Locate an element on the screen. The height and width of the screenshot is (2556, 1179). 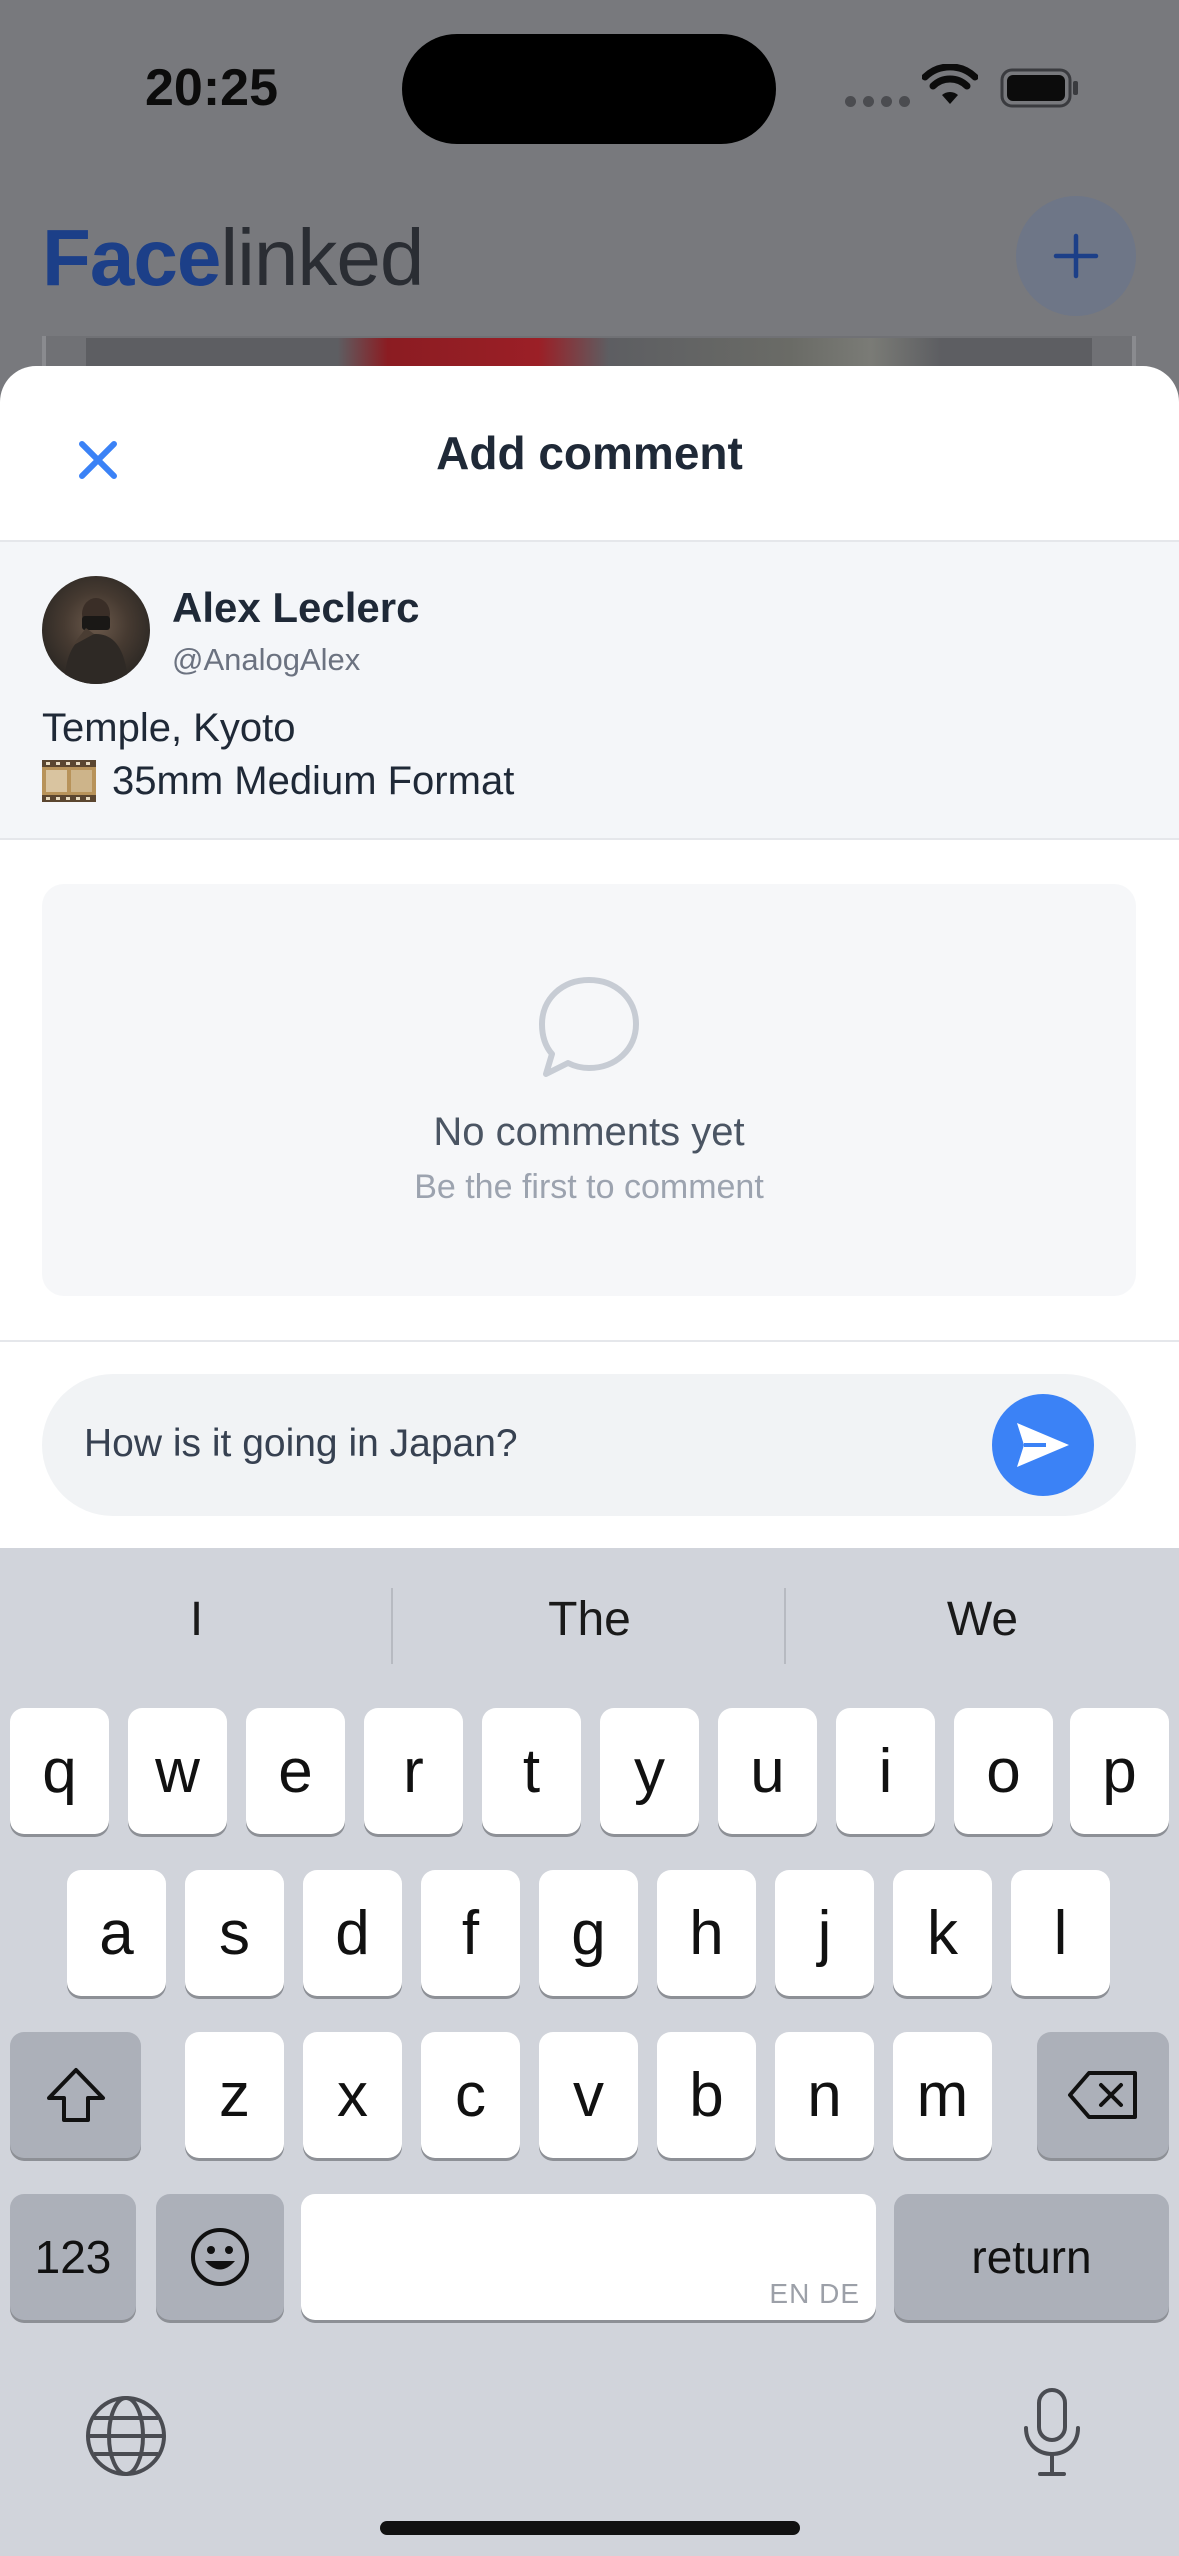
app-logo: Facelinked is located at coordinates (233, 258).